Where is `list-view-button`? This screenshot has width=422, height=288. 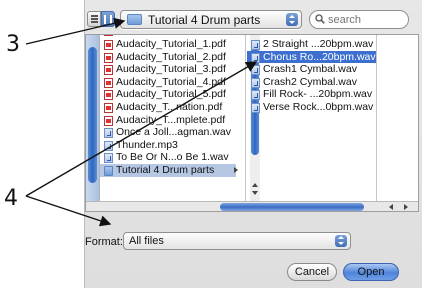
list-view-button is located at coordinates (94, 19).